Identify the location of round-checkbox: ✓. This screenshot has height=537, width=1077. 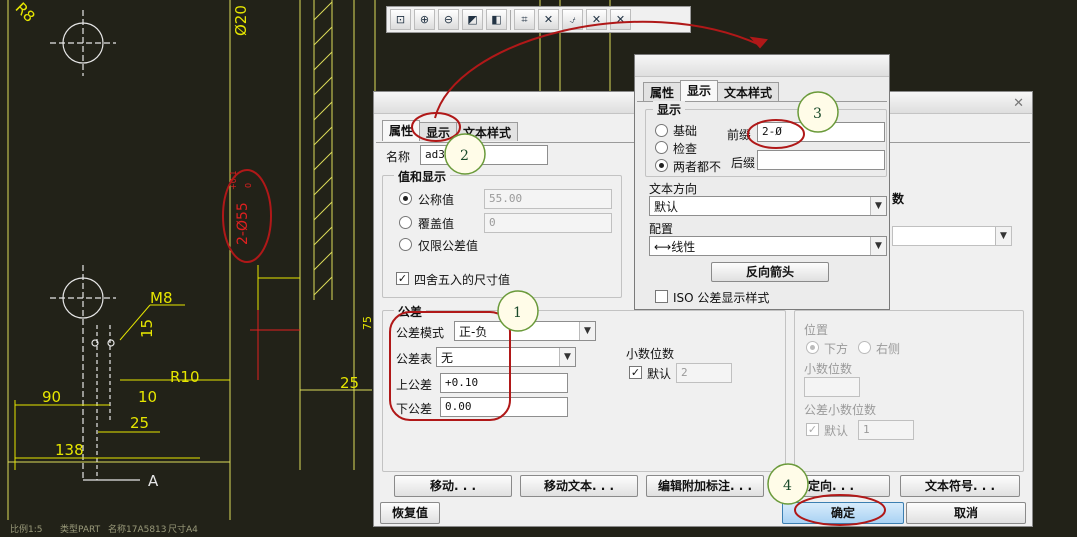
(402, 278).